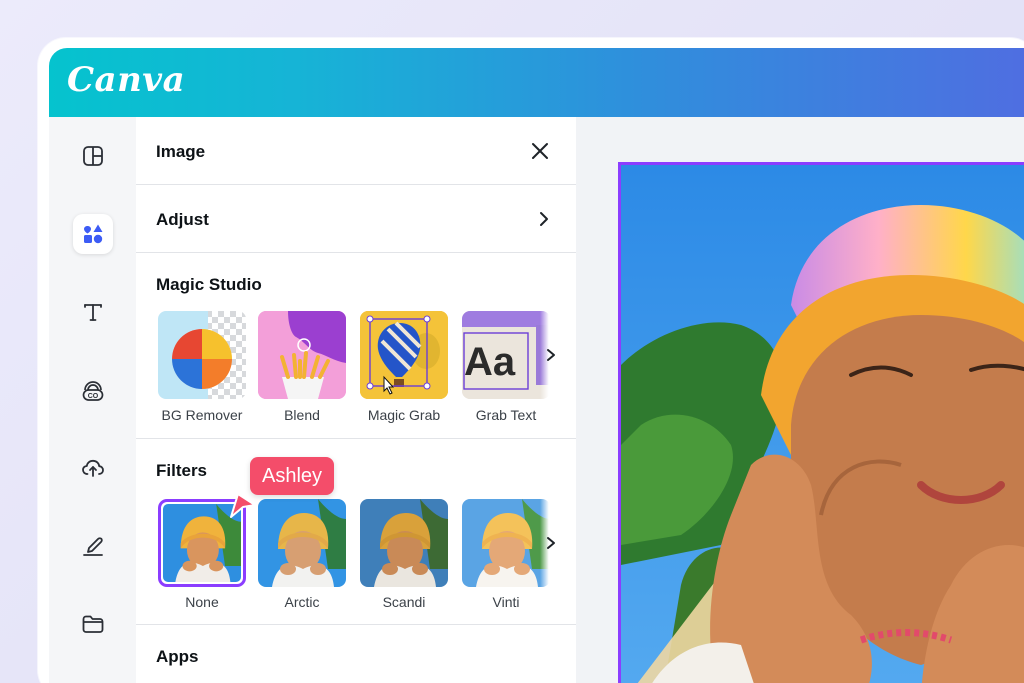  I want to click on bg-remover-label: BG Remover, so click(202, 415).